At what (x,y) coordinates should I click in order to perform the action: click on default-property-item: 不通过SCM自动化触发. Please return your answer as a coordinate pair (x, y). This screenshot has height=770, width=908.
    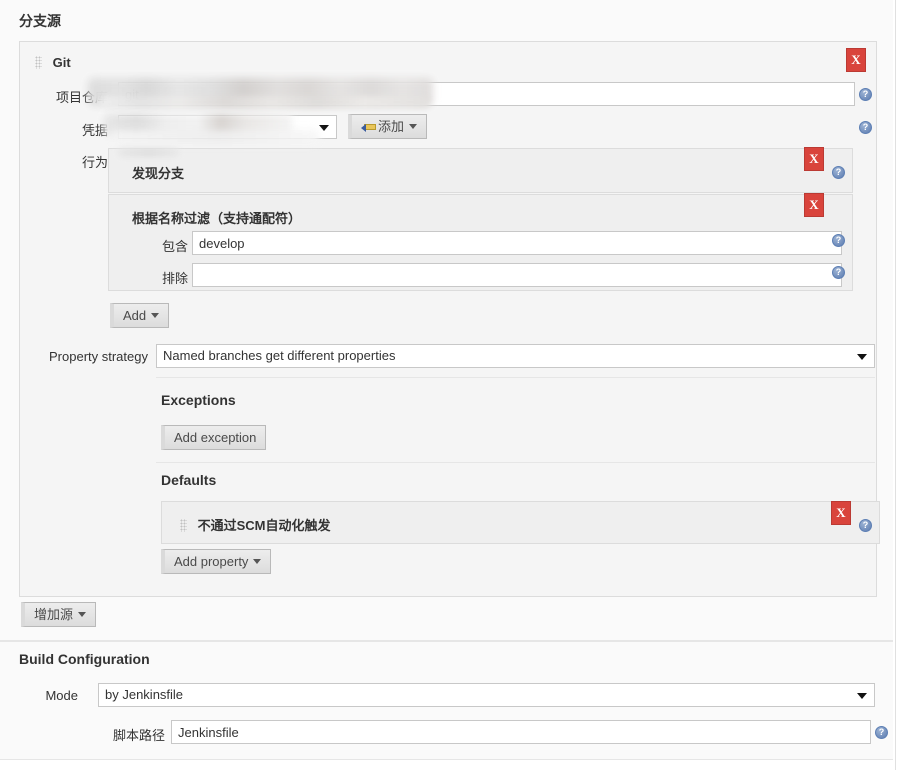
    Looking at the image, I should click on (520, 522).